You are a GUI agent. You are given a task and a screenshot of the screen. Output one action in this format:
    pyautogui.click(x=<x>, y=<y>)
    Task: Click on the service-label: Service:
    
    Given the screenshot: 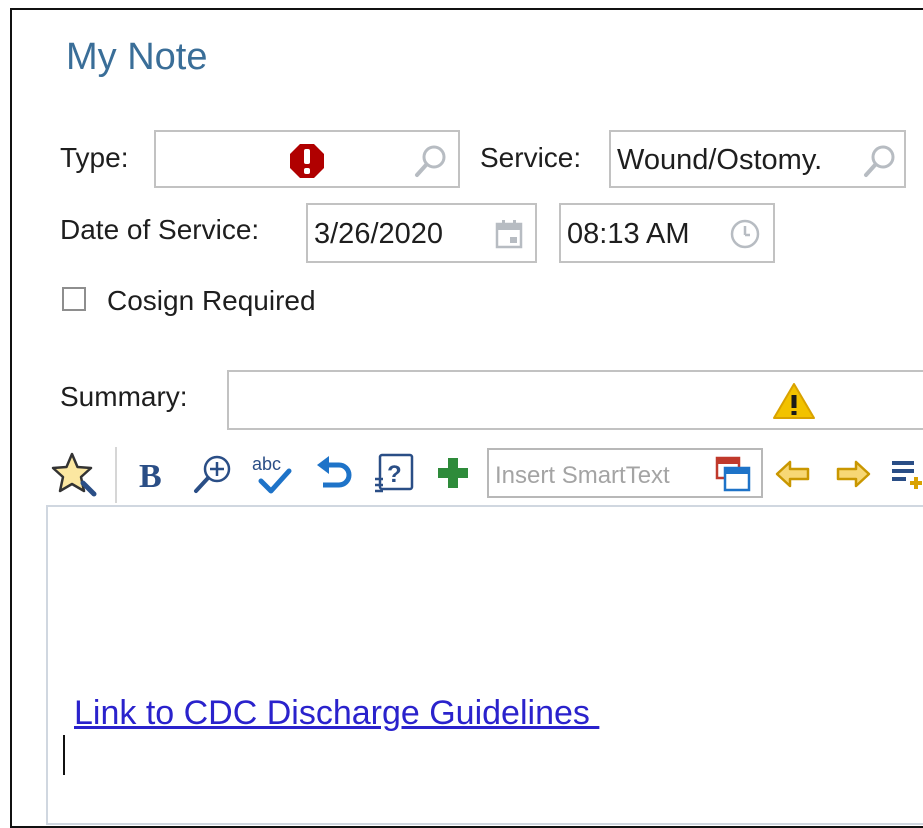 What is the action you would take?
    pyautogui.click(x=531, y=157)
    